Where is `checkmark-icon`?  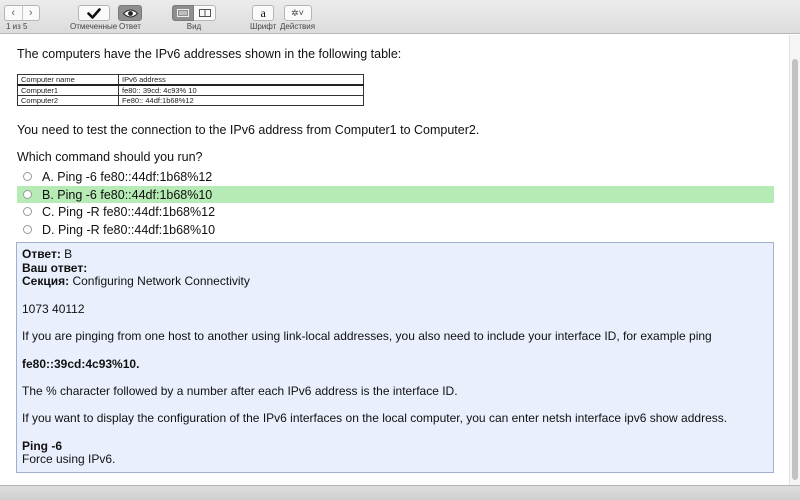
checkmark-icon is located at coordinates (93, 13).